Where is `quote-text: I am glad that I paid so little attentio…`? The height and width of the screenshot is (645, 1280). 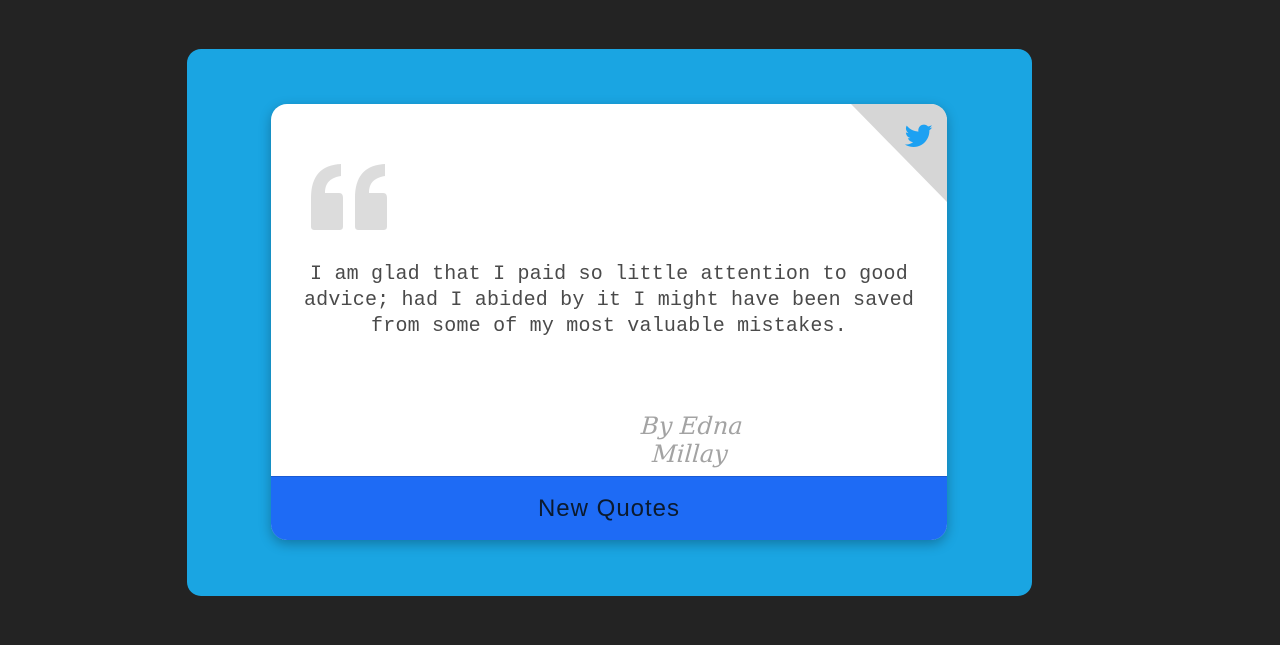 quote-text: I am glad that I paid so little attentio… is located at coordinates (609, 300).